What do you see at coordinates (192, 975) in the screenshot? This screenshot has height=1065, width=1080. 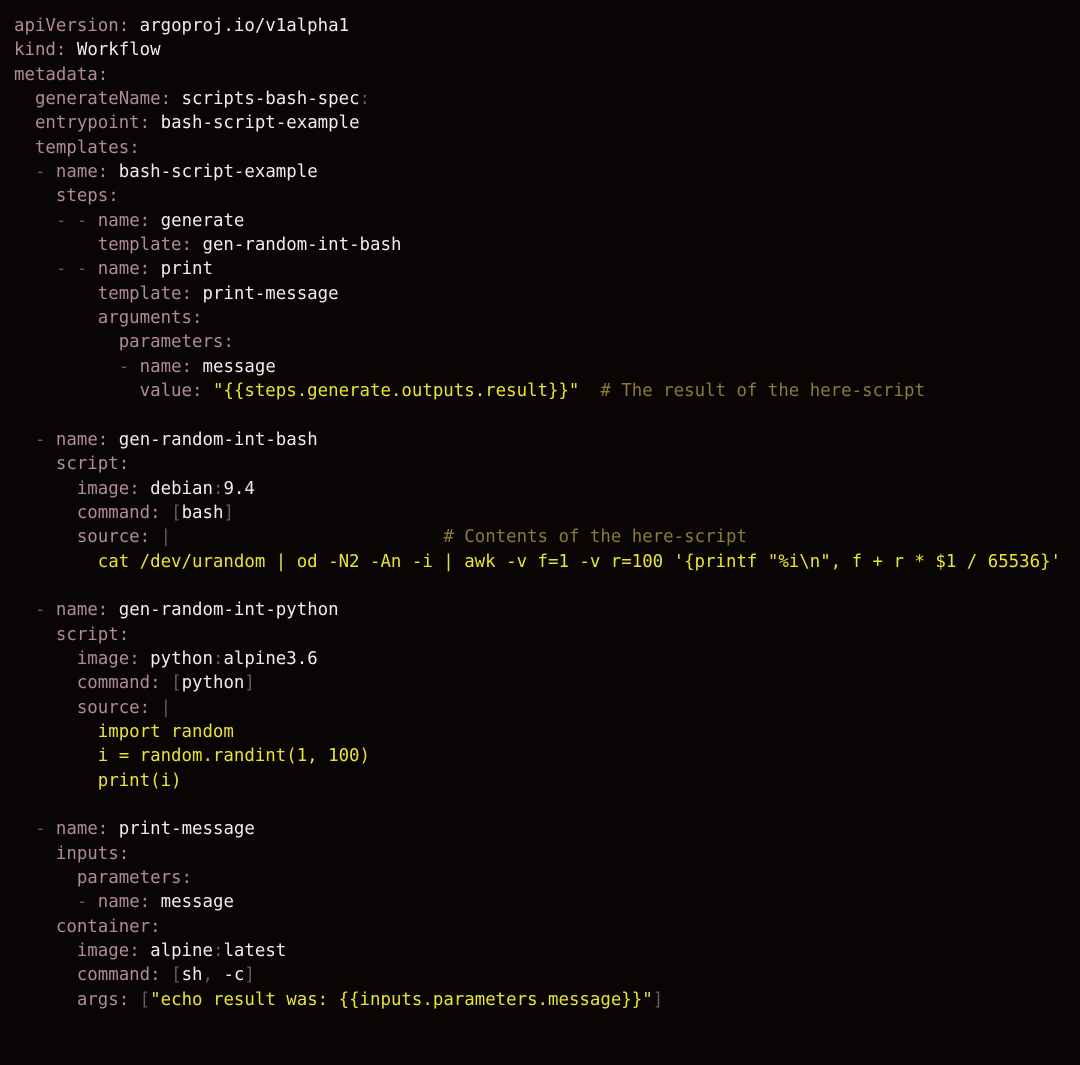 I see `token-v: sh` at bounding box center [192, 975].